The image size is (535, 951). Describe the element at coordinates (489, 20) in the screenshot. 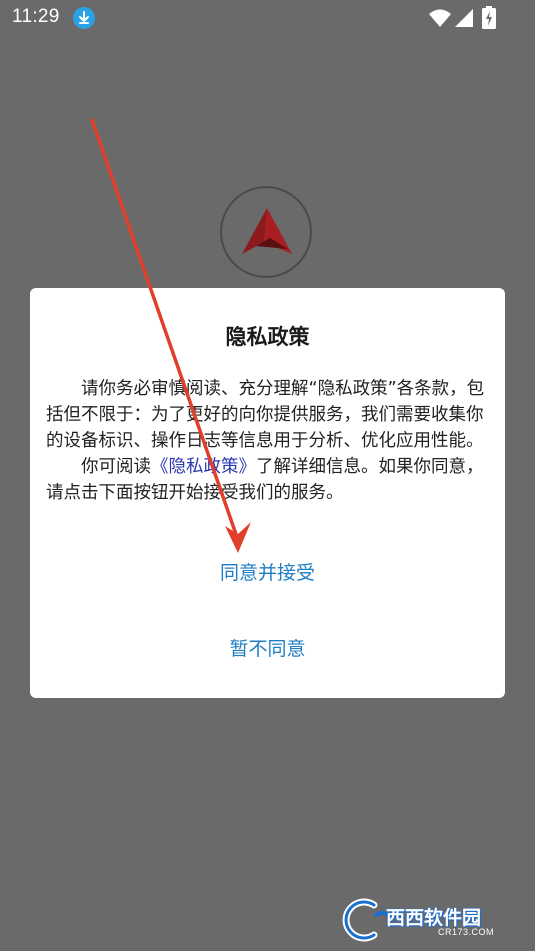

I see `battery-icon` at that location.